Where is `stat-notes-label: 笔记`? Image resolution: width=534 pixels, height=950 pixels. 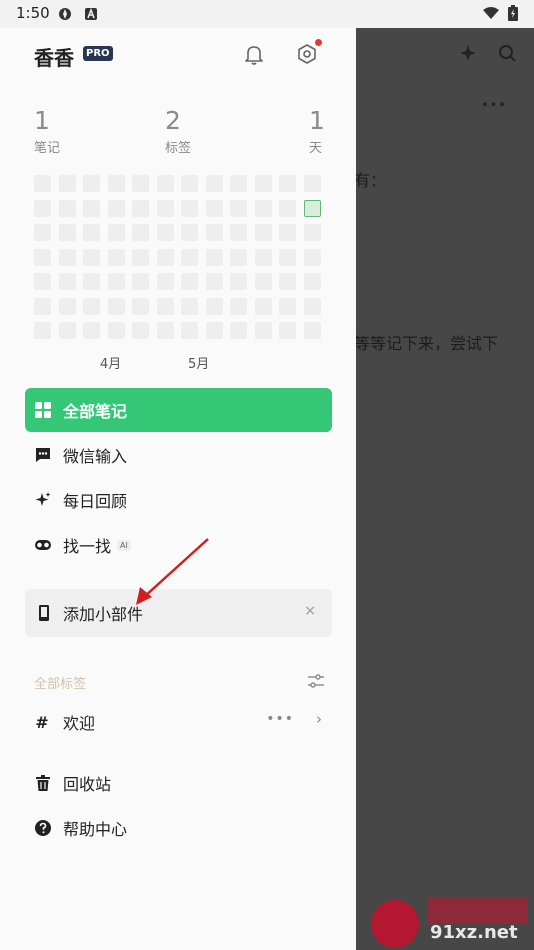
stat-notes-label: 笔记 is located at coordinates (47, 148).